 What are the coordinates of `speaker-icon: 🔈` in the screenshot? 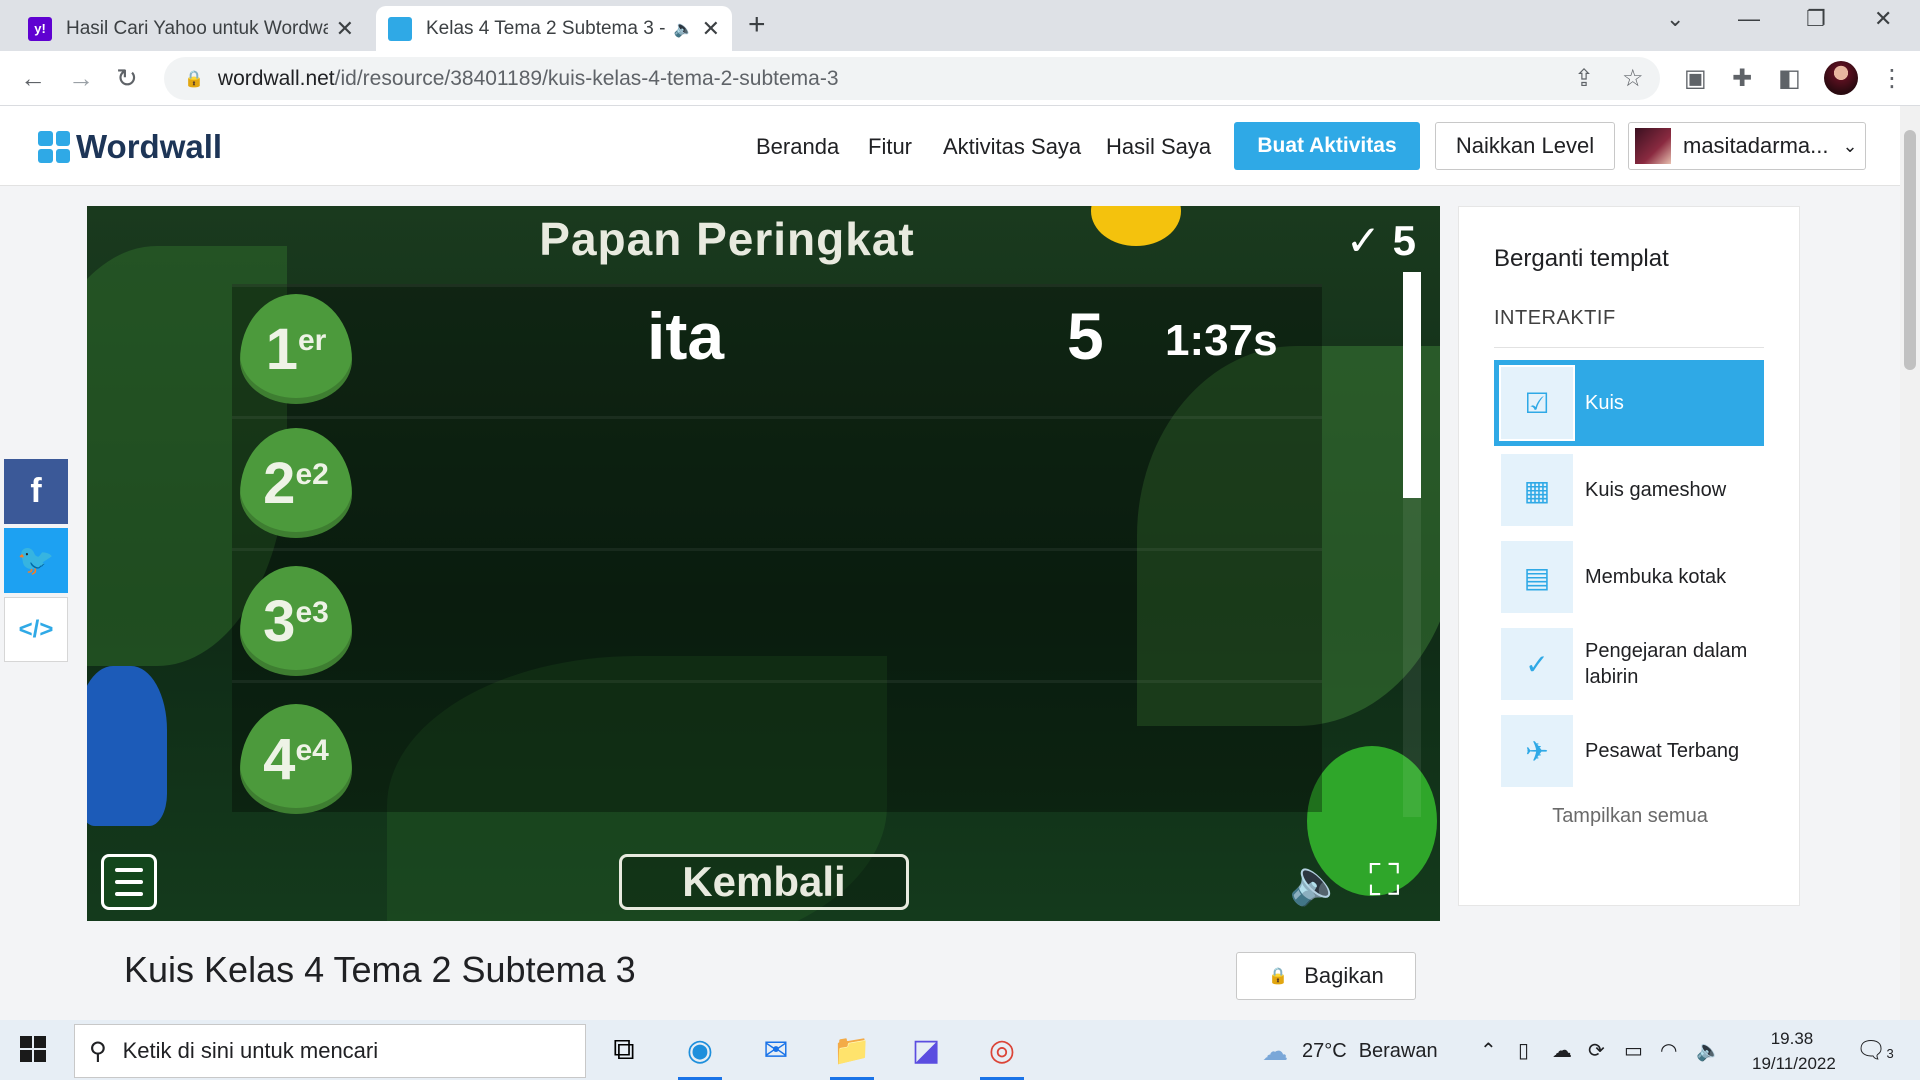 It's located at (684, 29).